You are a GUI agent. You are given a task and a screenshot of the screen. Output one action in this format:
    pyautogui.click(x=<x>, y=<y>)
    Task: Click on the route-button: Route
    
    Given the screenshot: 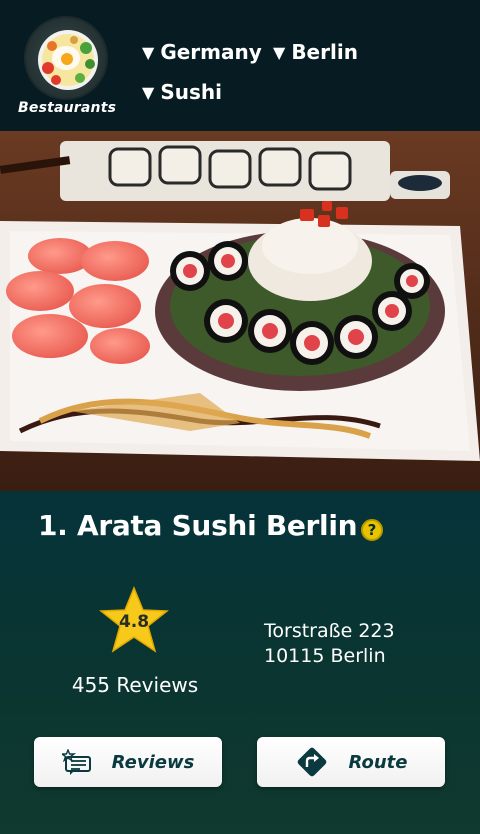 What is the action you would take?
    pyautogui.click(x=351, y=762)
    